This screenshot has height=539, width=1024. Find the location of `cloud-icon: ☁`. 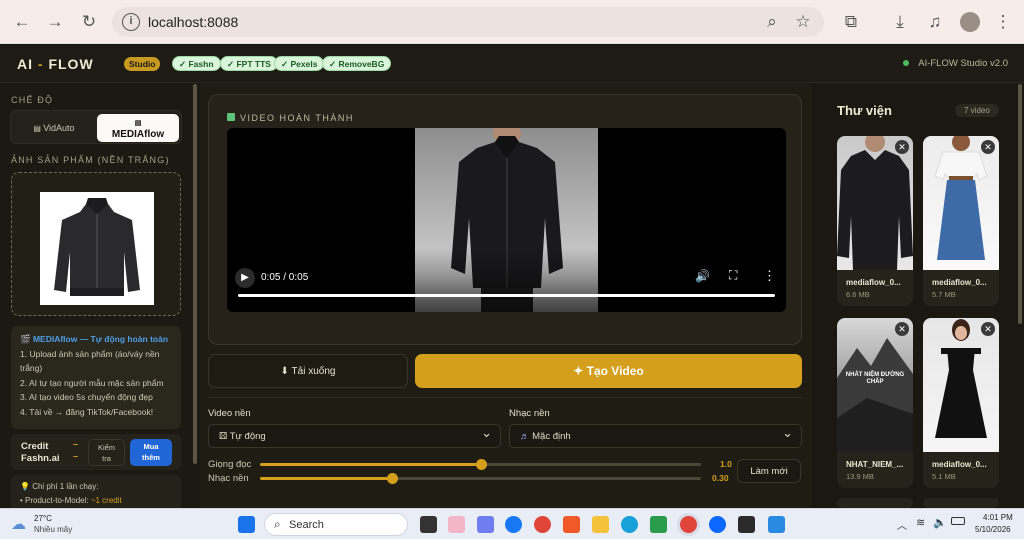

cloud-icon: ☁ is located at coordinates (18, 524).